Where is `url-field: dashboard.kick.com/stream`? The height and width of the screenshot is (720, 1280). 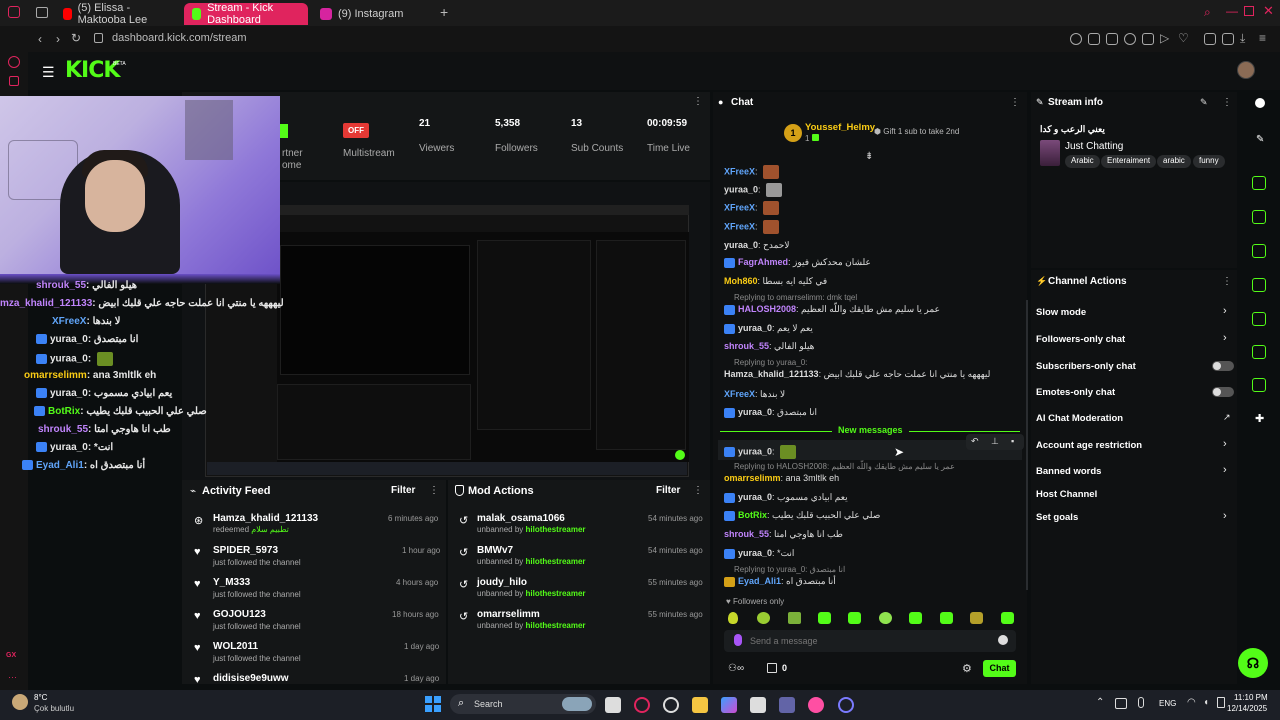
url-field: dashboard.kick.com/stream is located at coordinates (179, 38).